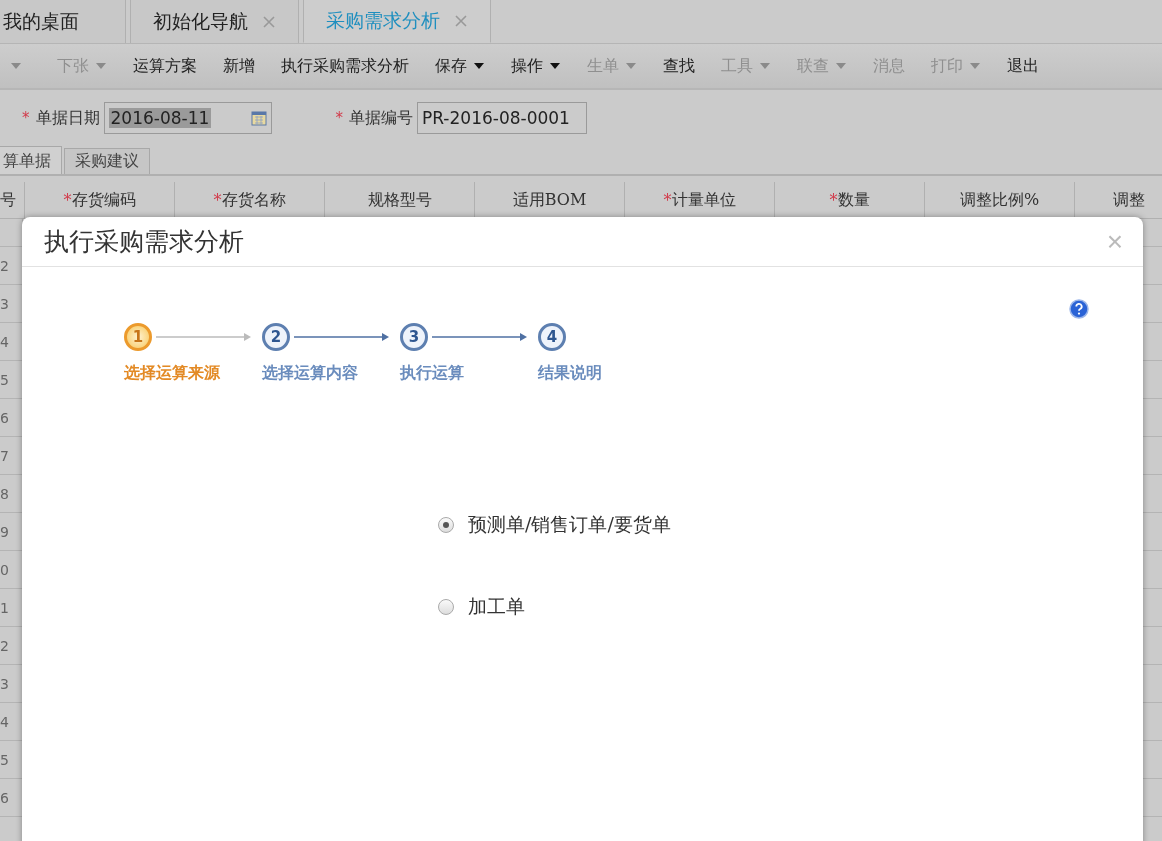  Describe the element at coordinates (187, 118) in the screenshot. I see `date-field: 2016-08-11` at that location.